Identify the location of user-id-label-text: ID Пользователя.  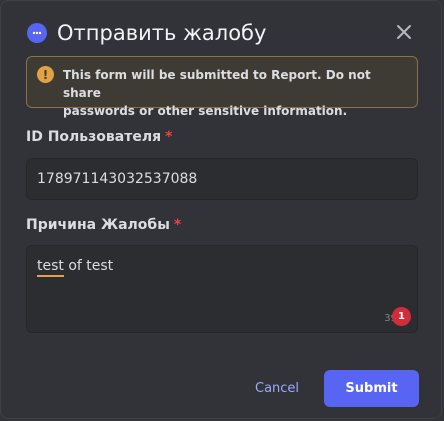
(94, 137).